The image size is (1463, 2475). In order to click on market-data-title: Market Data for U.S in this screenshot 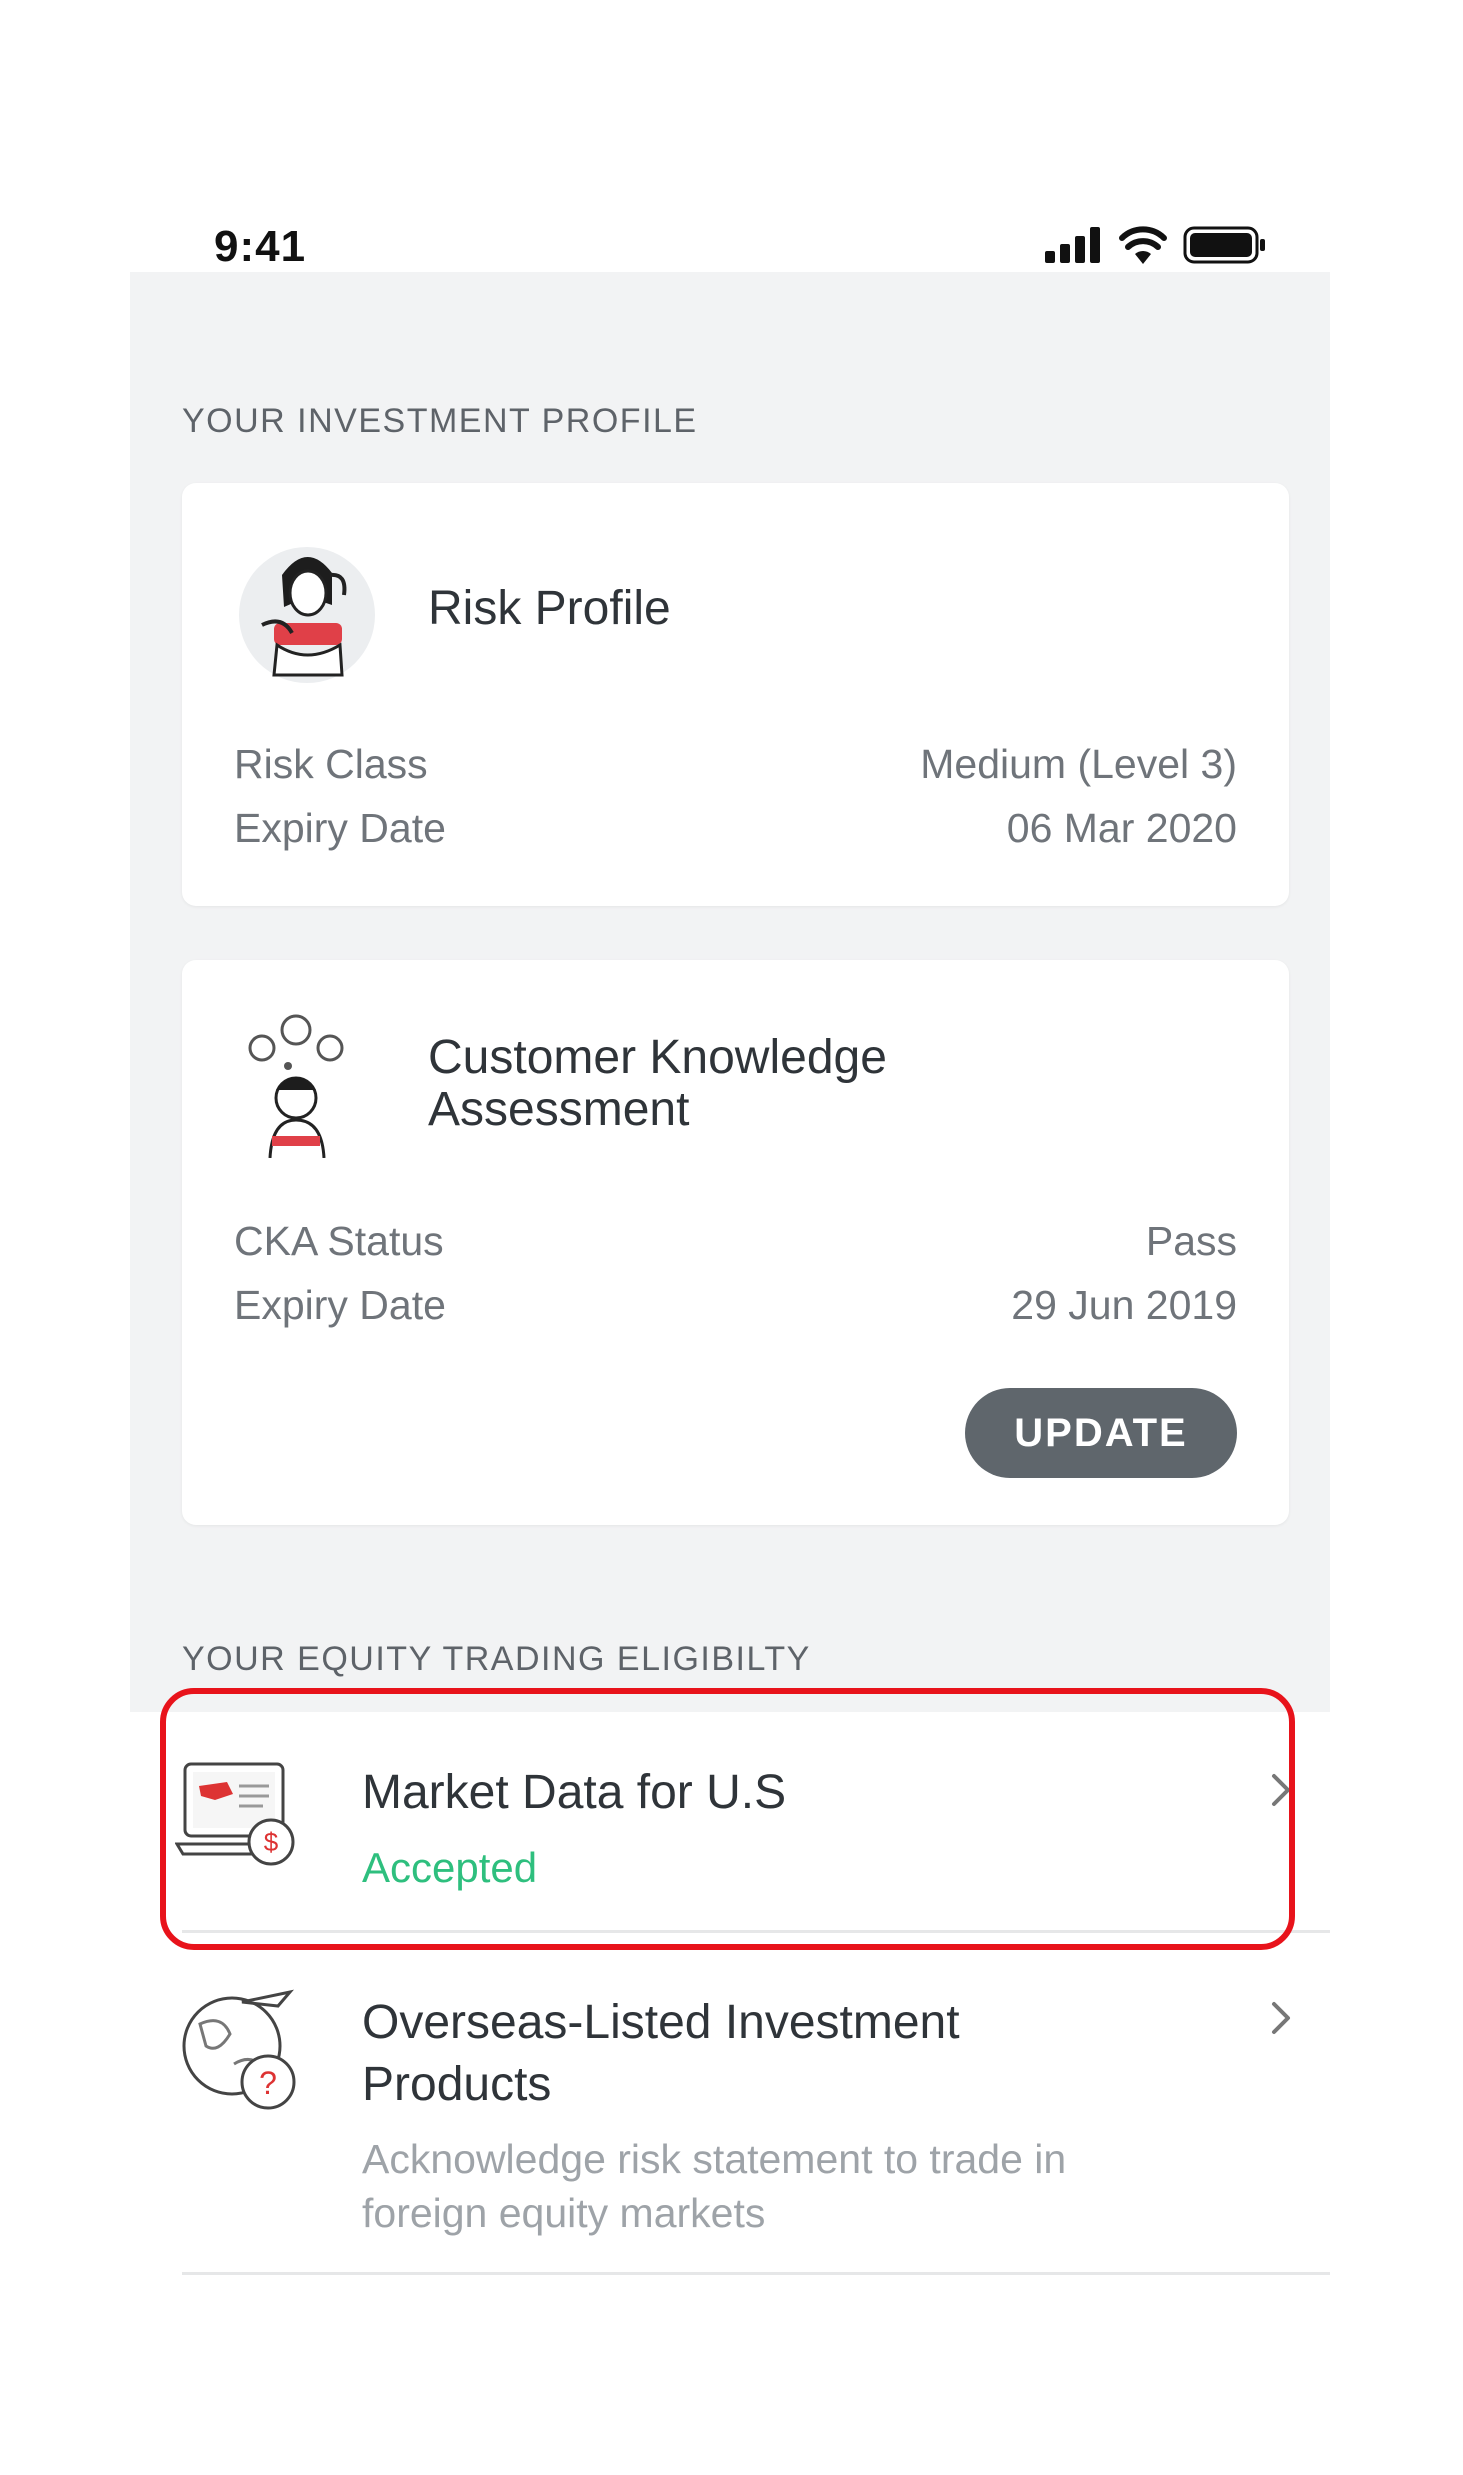, I will do `click(574, 1792)`.